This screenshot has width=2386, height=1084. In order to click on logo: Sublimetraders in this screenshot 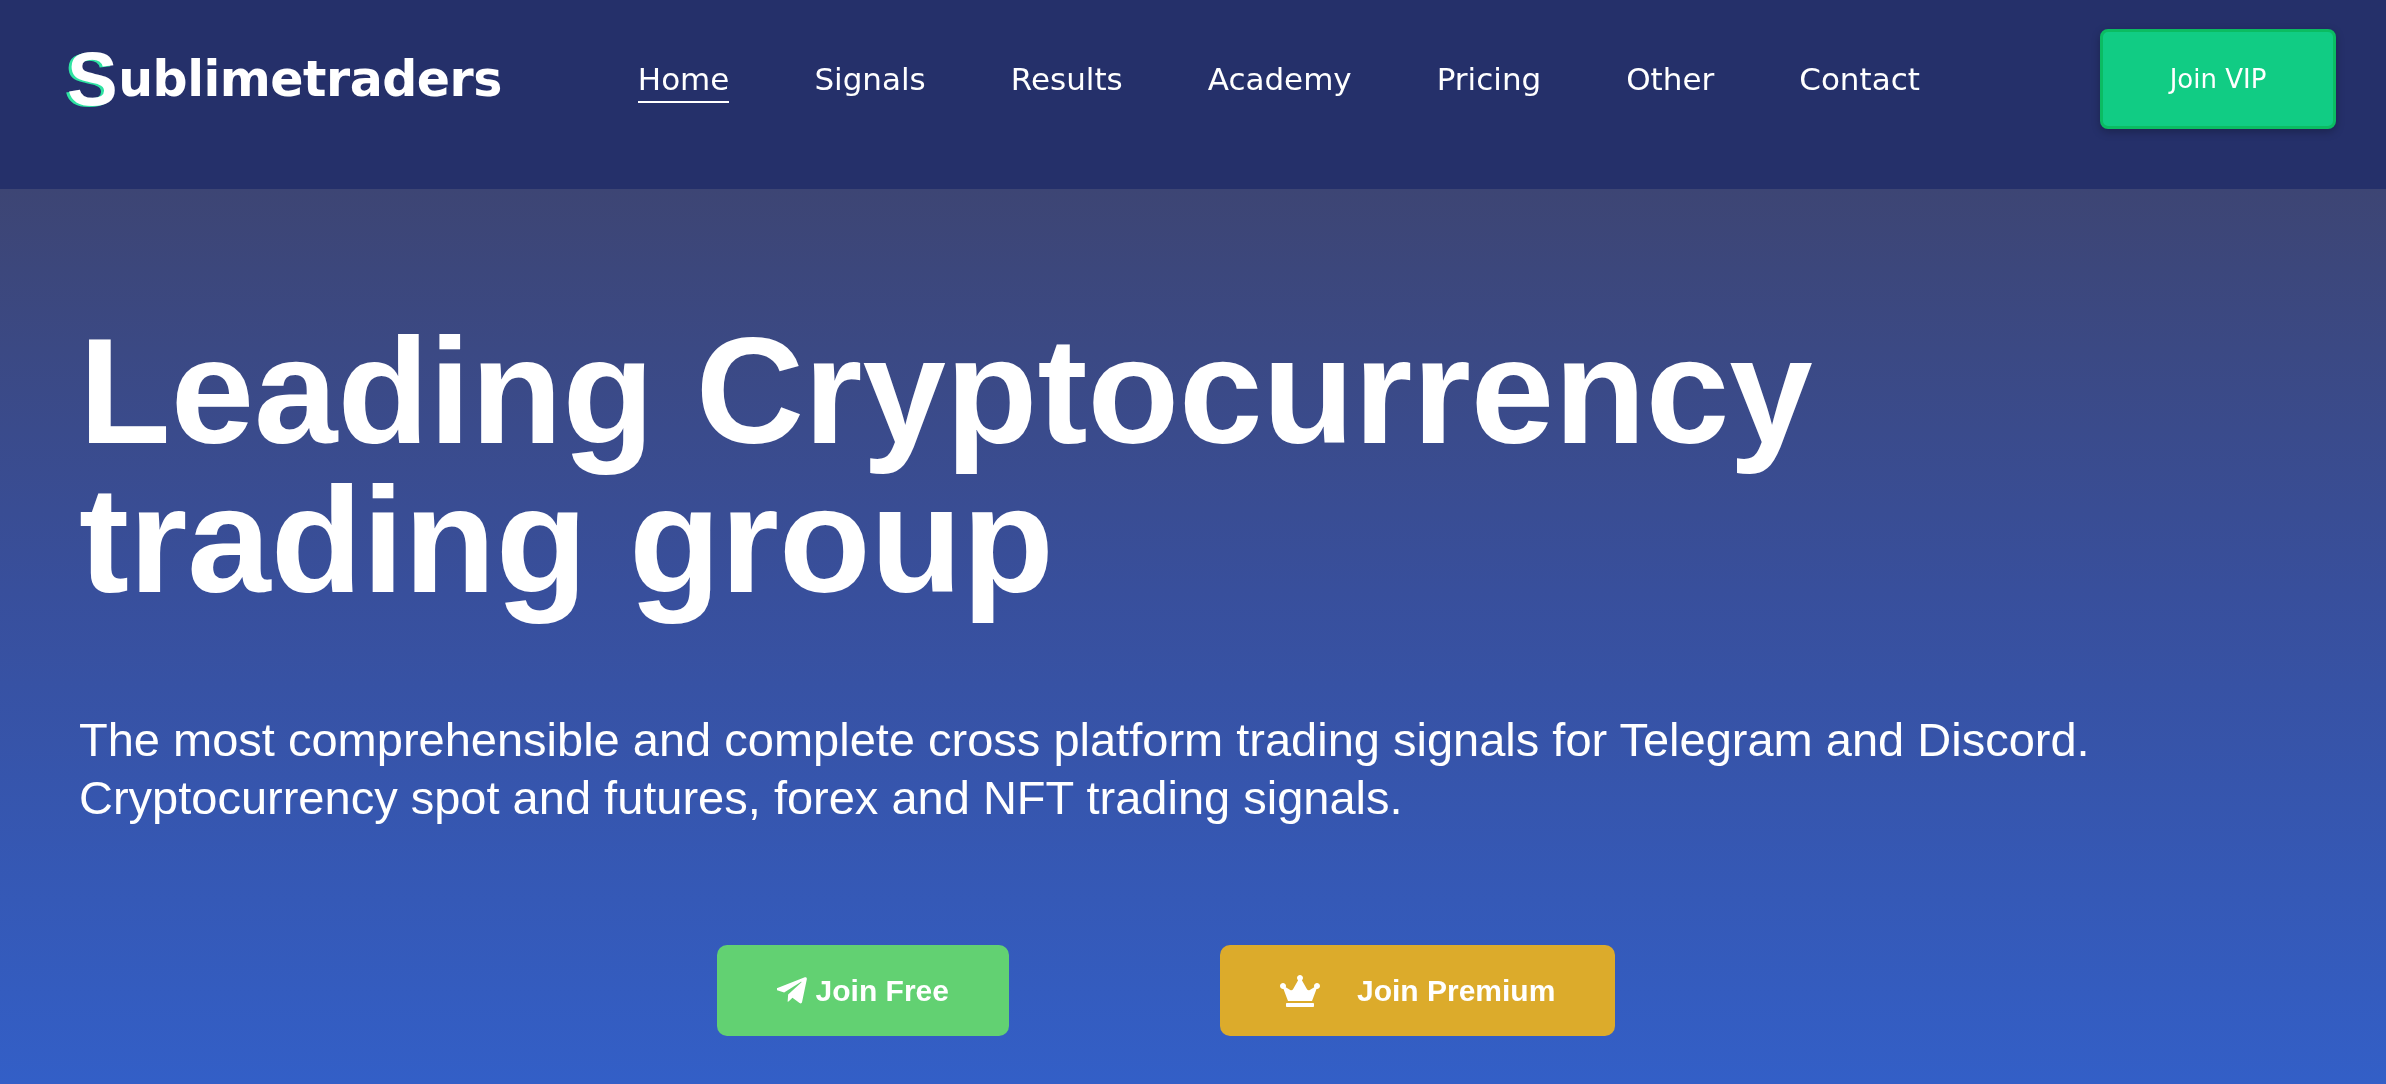, I will do `click(283, 79)`.